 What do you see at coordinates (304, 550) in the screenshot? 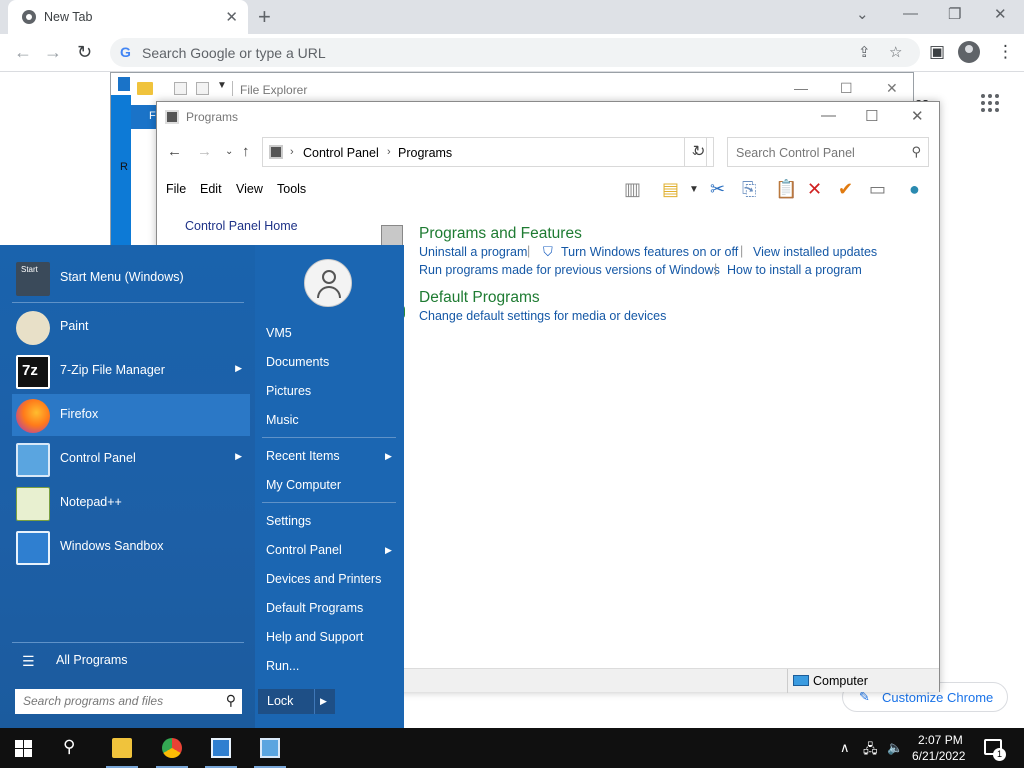
I see `start-right-control-panel: Control Panel` at bounding box center [304, 550].